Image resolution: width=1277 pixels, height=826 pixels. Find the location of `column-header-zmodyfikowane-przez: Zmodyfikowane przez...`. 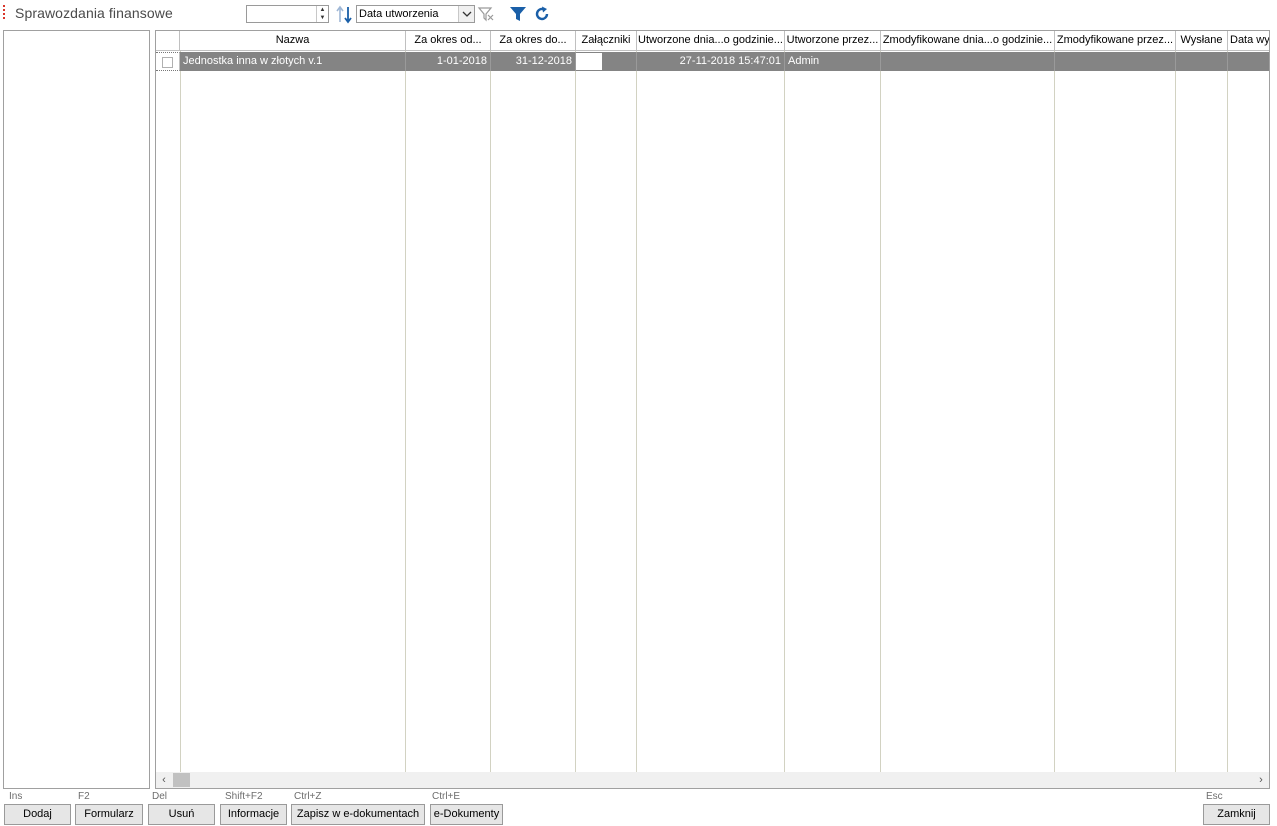

column-header-zmodyfikowane-przez: Zmodyfikowane przez... is located at coordinates (1115, 41).